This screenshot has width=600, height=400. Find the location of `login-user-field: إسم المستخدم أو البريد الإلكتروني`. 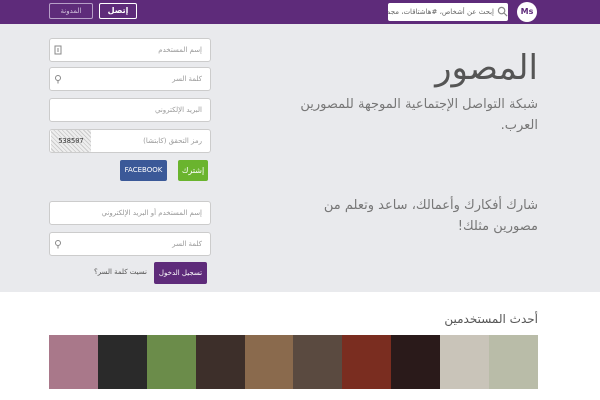

login-user-field: إسم المستخدم أو البريد الإلكتروني is located at coordinates (130, 213).